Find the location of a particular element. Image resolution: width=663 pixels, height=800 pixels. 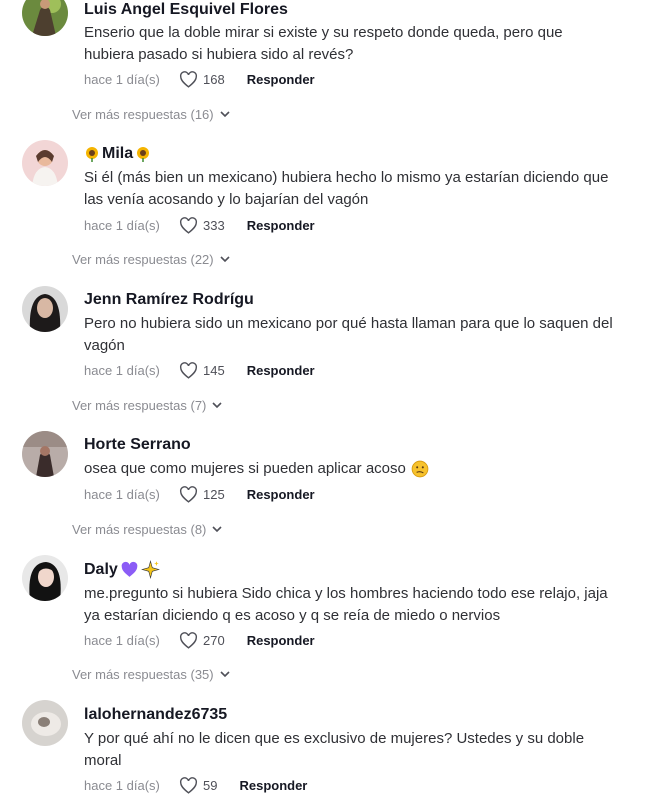

like-count: 168 is located at coordinates (214, 79).